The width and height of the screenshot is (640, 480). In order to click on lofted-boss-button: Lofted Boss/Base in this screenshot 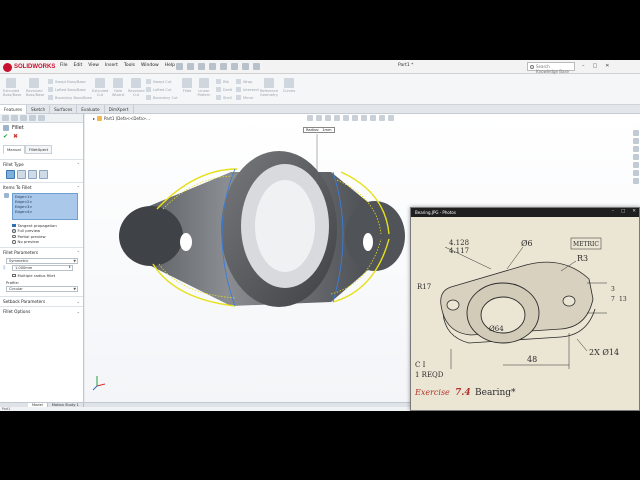, I will do `click(67, 89)`.